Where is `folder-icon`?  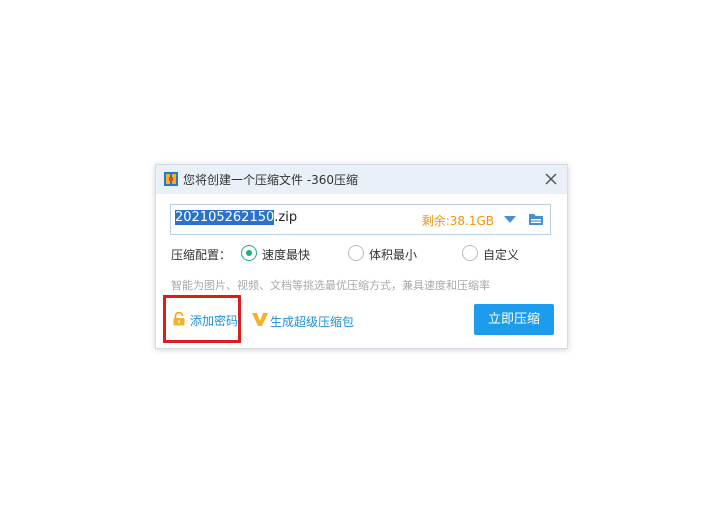 folder-icon is located at coordinates (536, 219).